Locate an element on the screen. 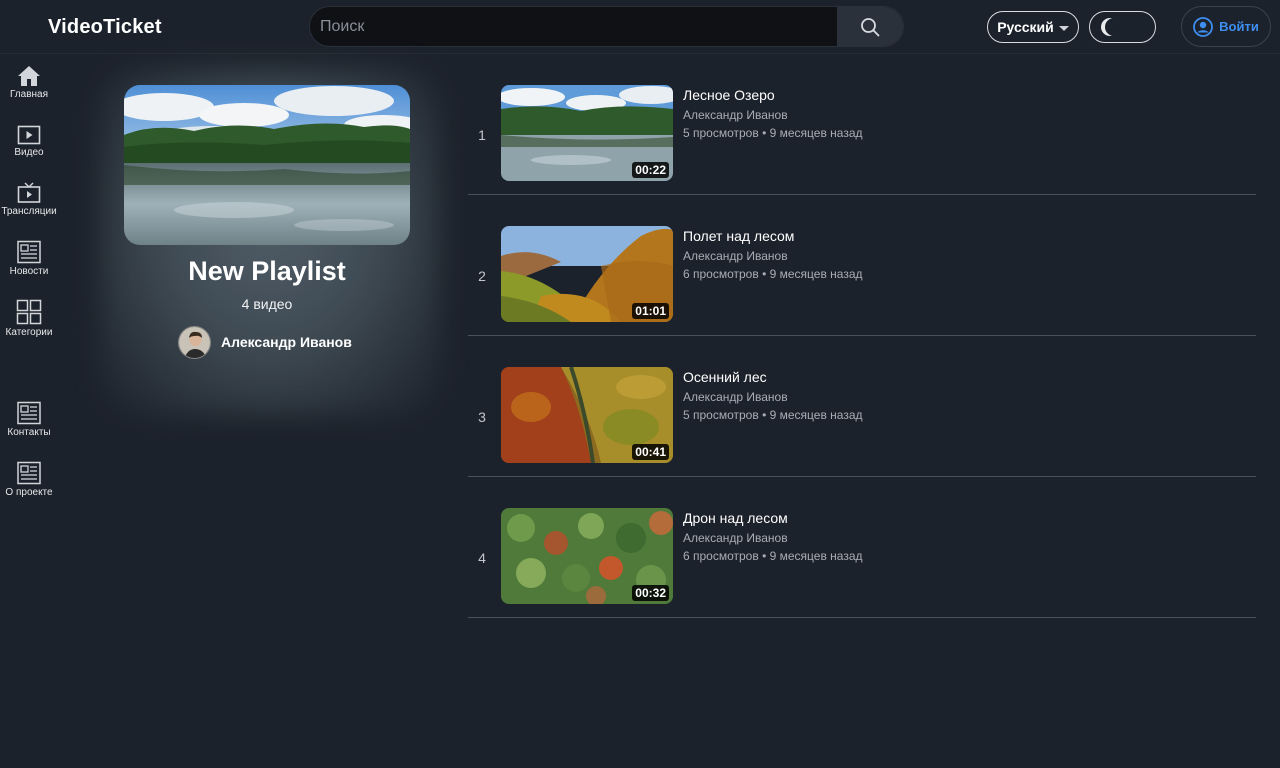  video-thumbnail: 01:01 is located at coordinates (587, 274).